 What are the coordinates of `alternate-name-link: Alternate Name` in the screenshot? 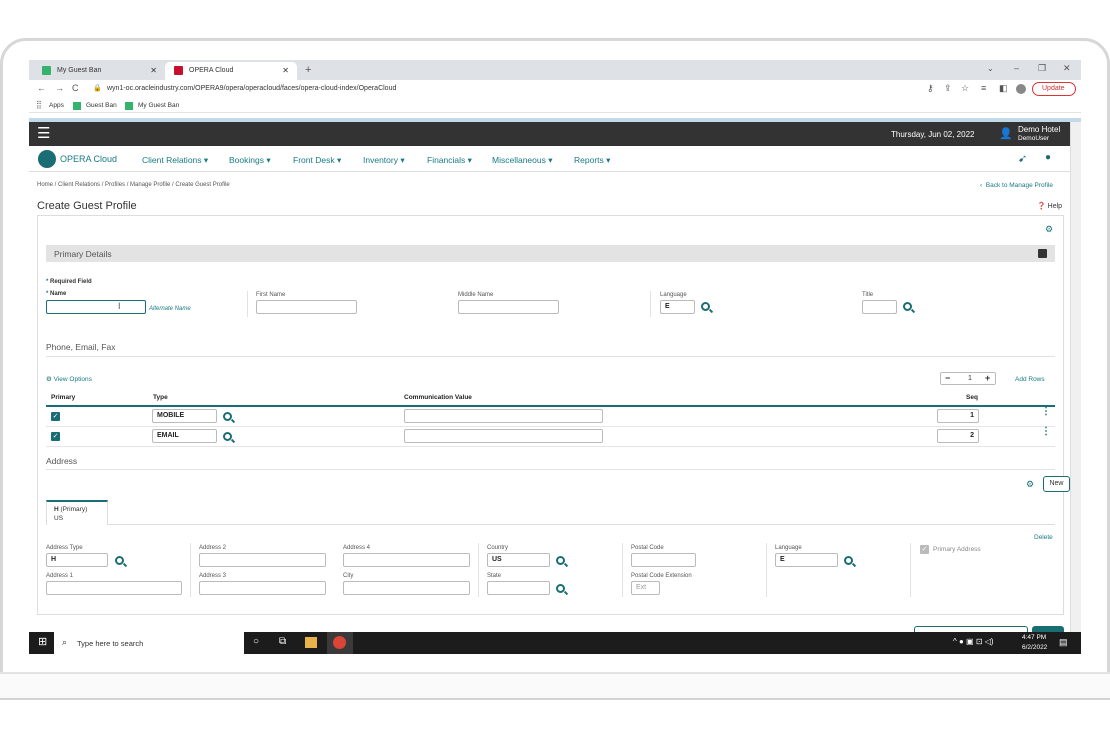 It's located at (170, 309).